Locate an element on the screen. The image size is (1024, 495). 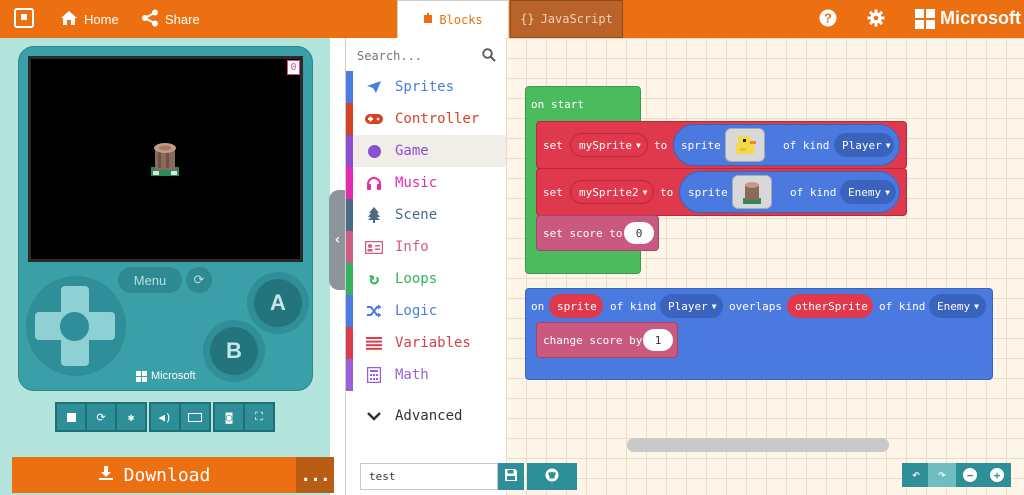
toolbox-category-math: Math is located at coordinates (426, 375).